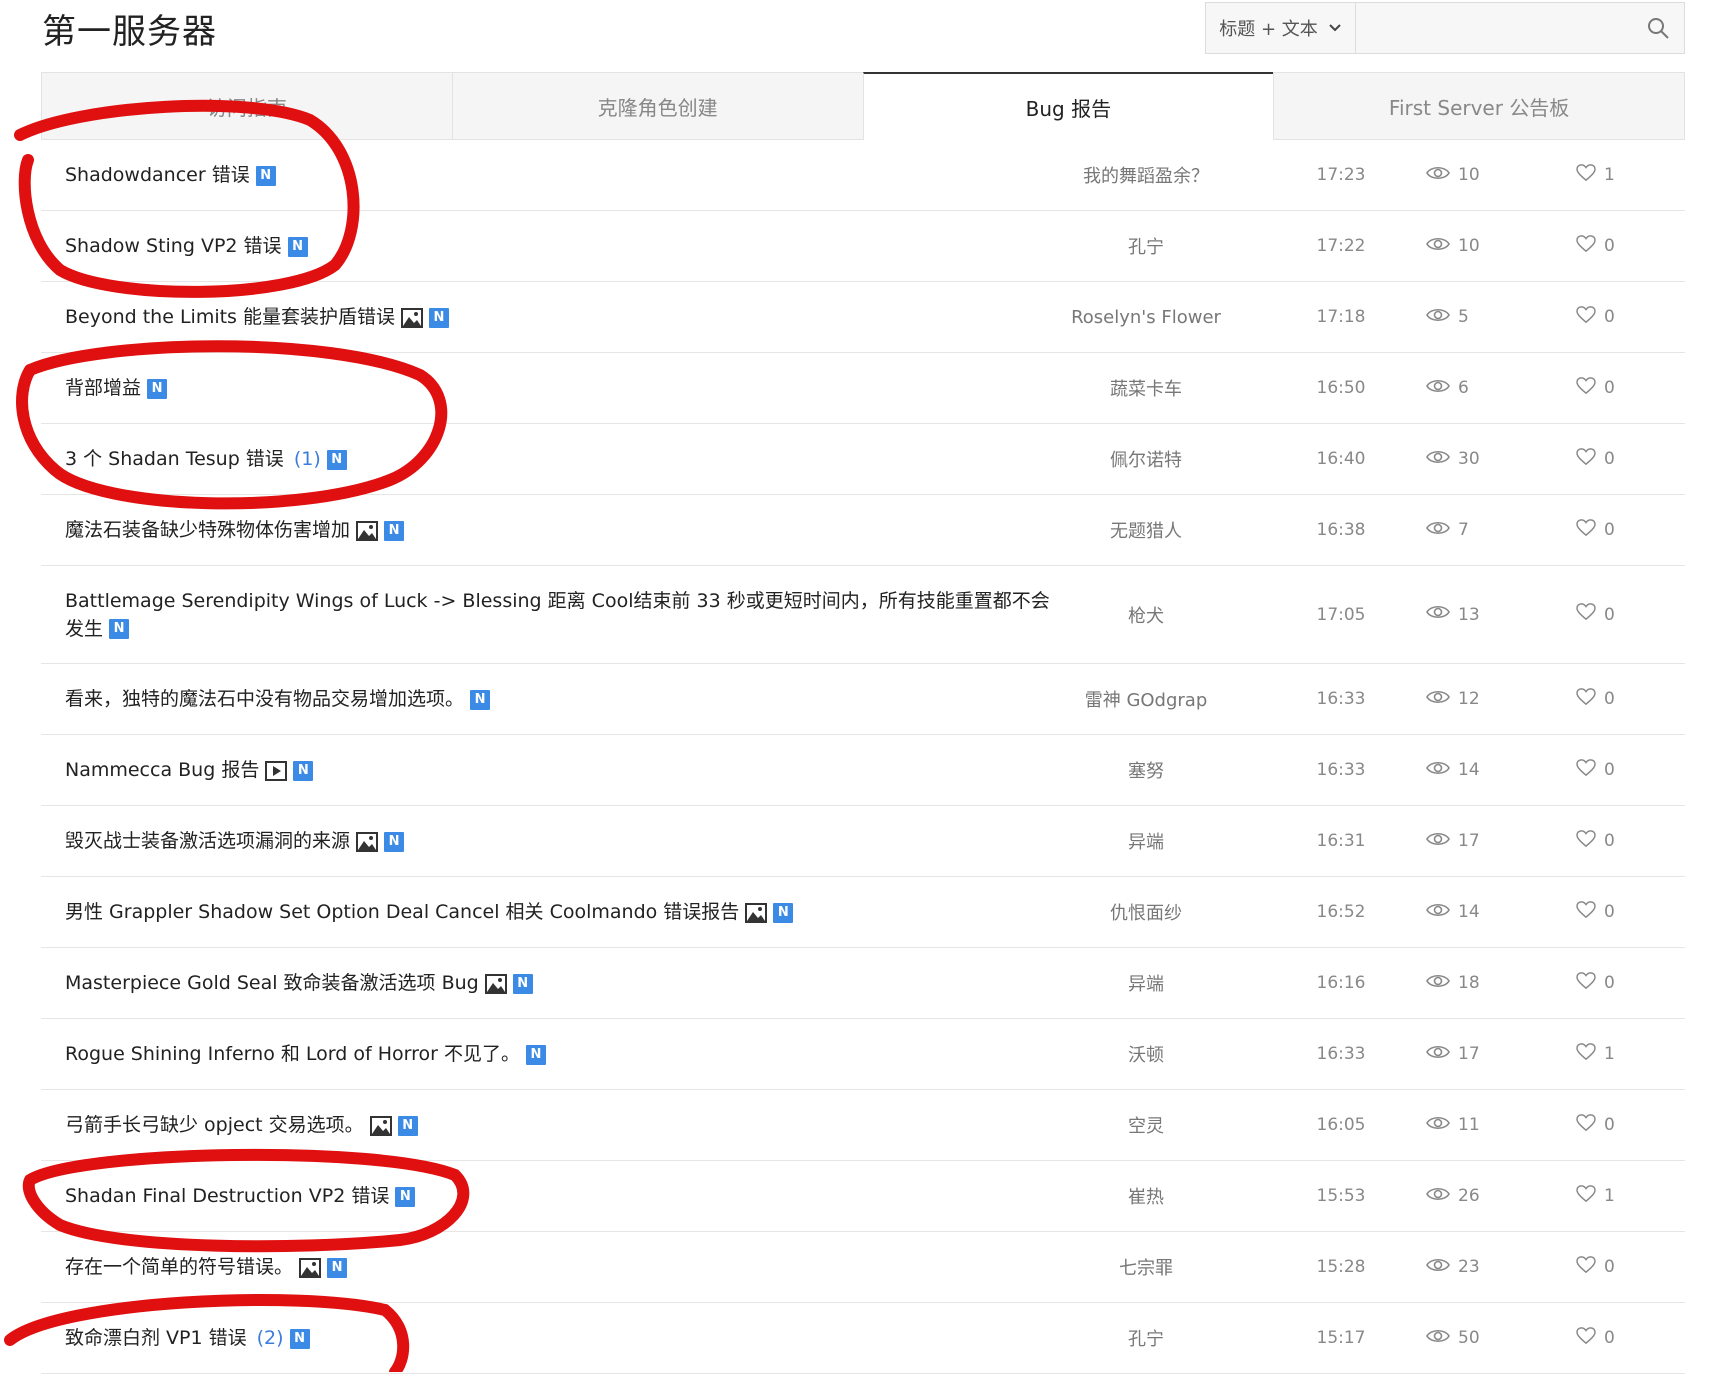  I want to click on post-author: 空灵, so click(1146, 1125).